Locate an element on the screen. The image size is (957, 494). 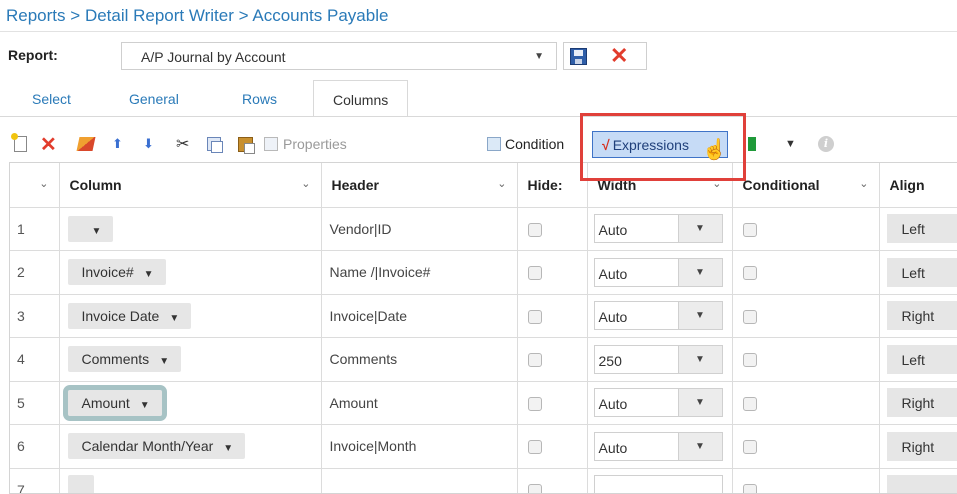
tab-columns: Columns is located at coordinates (361, 98).